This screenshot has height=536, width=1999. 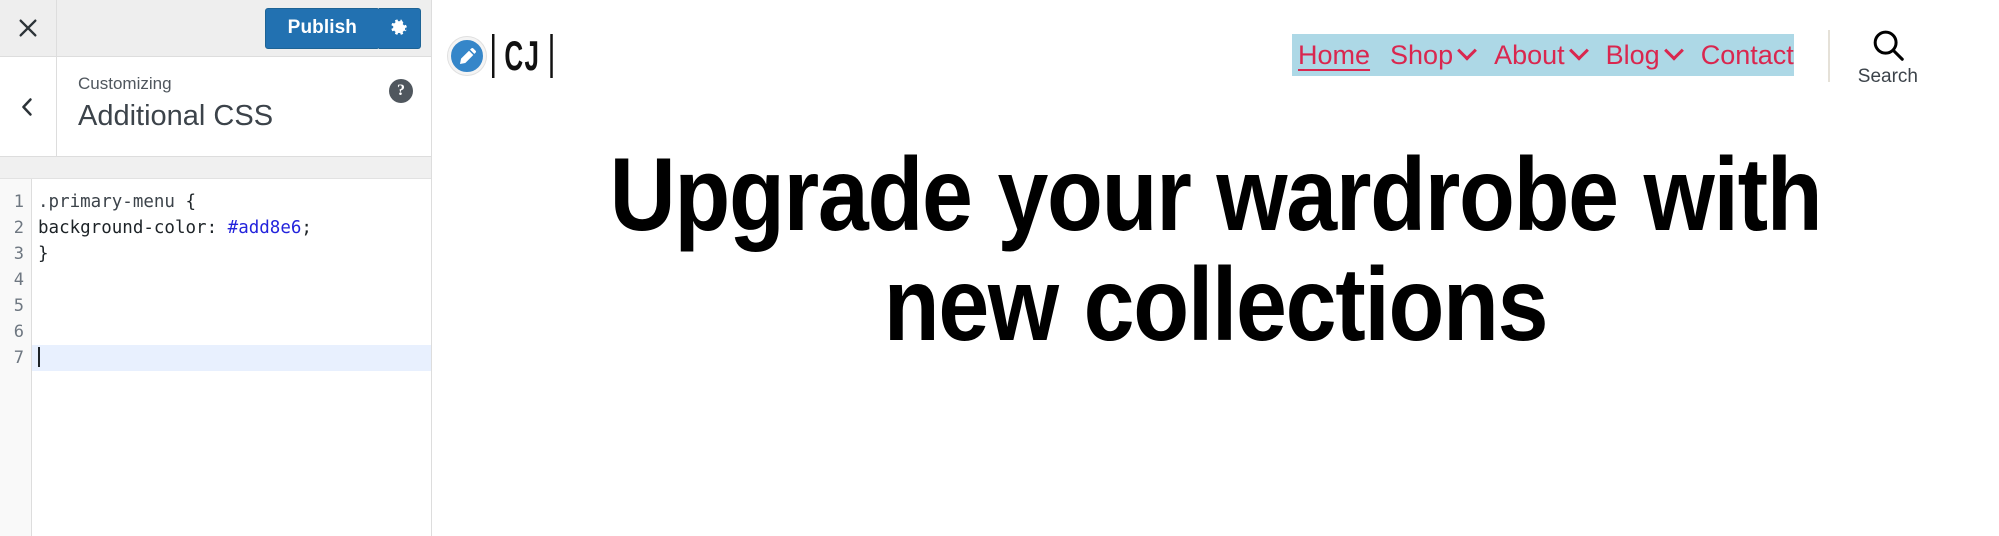 I want to click on nav-item-blog: Blog, so click(x=1644, y=54).